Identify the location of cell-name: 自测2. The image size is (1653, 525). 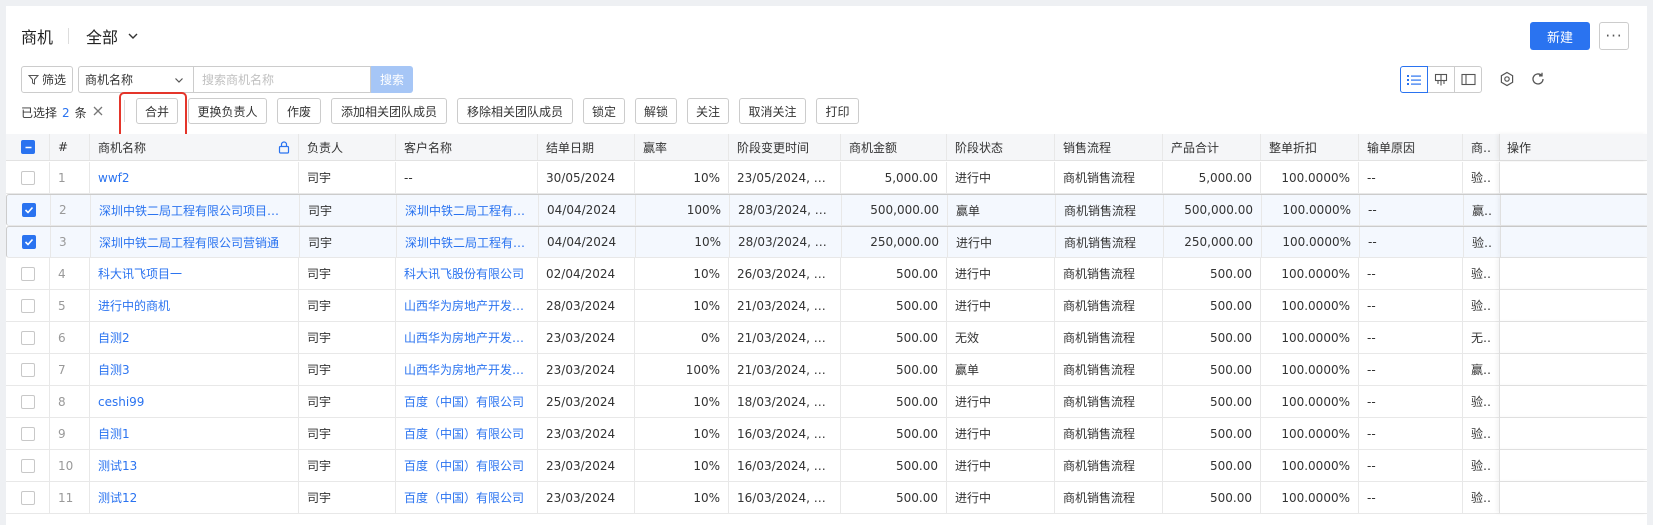
(194, 337).